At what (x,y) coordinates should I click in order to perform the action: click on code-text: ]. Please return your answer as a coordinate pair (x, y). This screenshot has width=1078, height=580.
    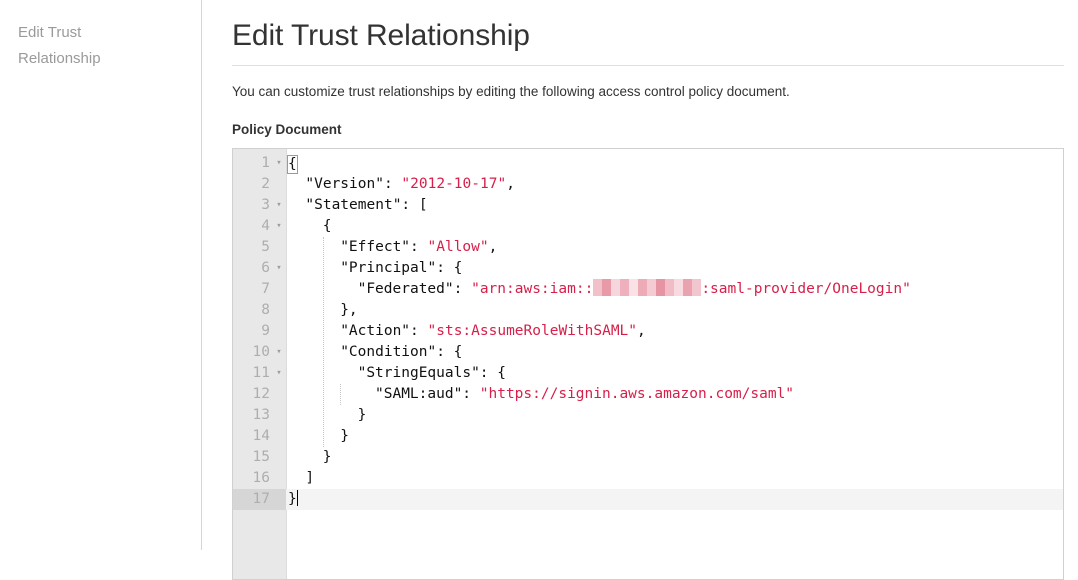
    Looking at the image, I should click on (309, 478).